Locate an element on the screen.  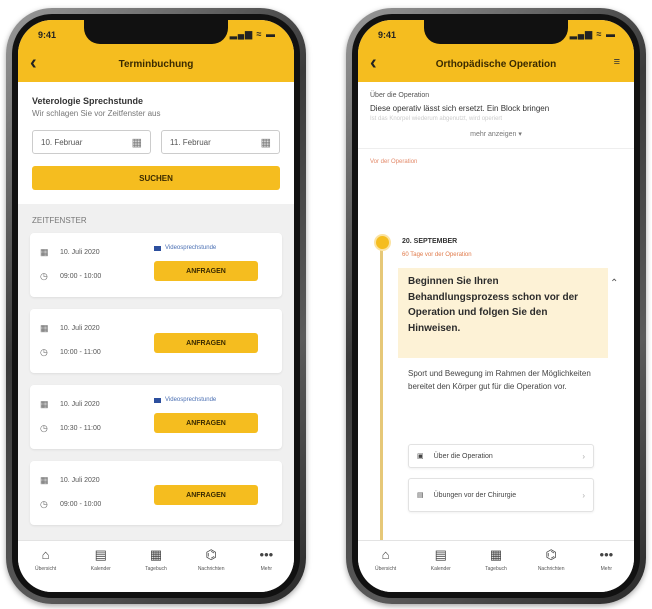
time-slot-card: ▦ 10. Juli 2020 ◷ 10:00 - 11:00 ANFRAGEN is located at coordinates (156, 341).